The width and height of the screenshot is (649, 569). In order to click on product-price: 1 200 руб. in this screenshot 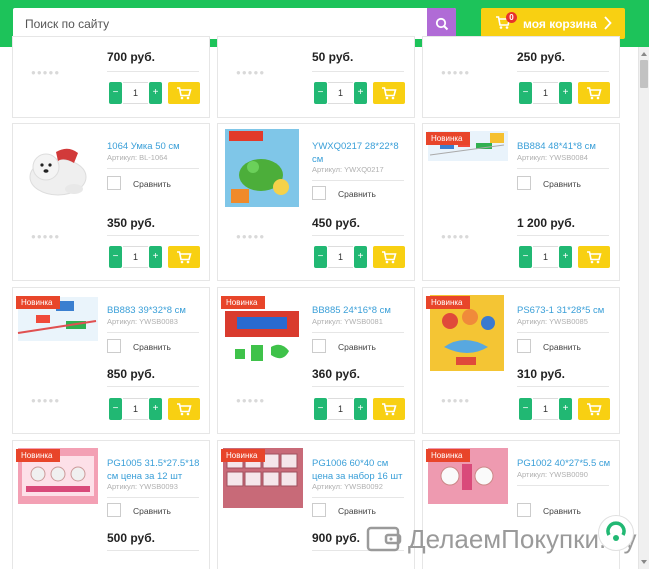, I will do `click(546, 223)`.